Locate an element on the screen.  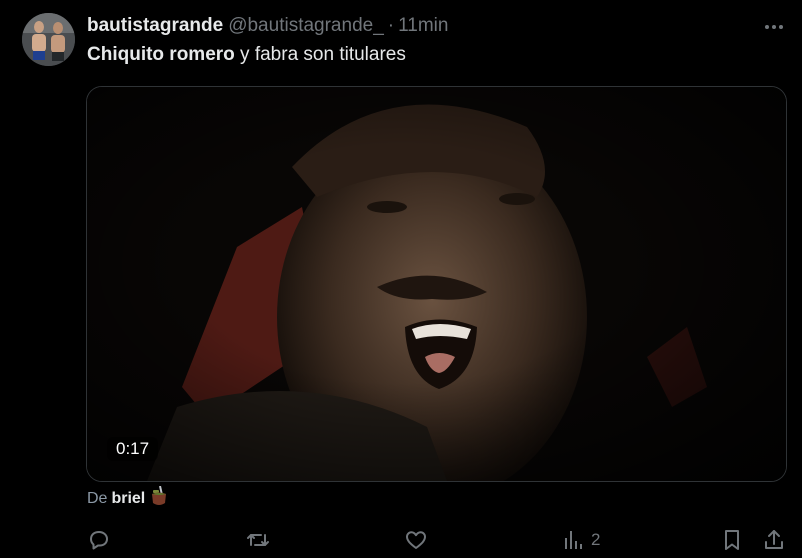
user-handle: @bautistagrande_ is located at coordinates (306, 26).